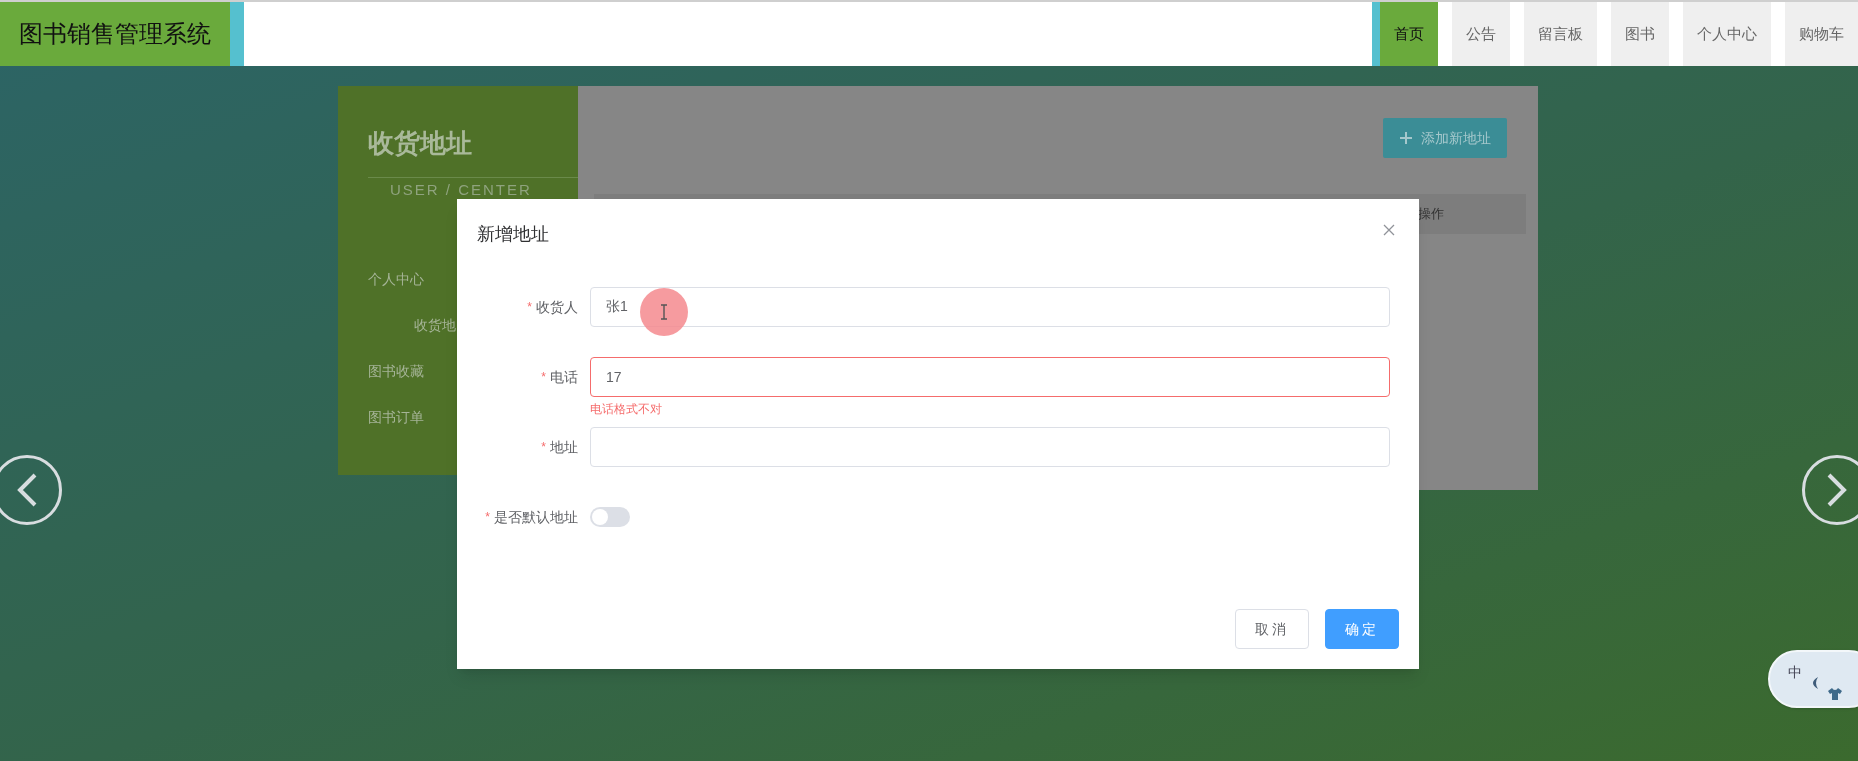  What do you see at coordinates (1837, 490) in the screenshot?
I see `chevron-right-icon` at bounding box center [1837, 490].